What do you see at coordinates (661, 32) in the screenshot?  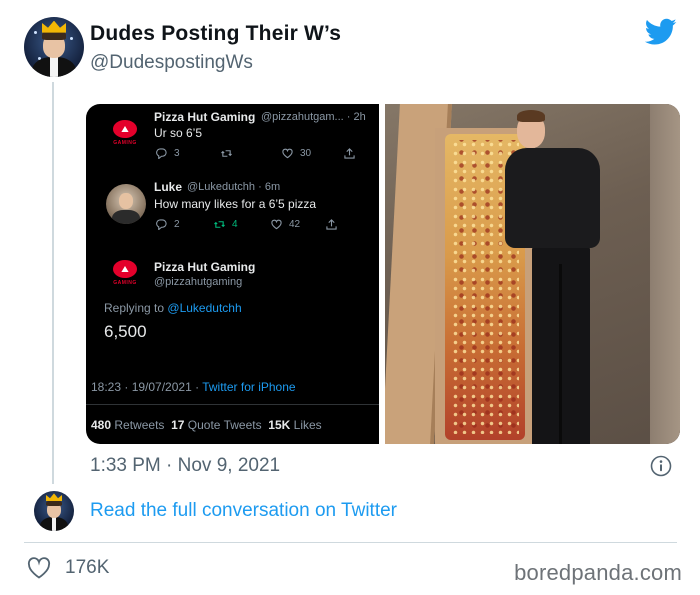 I see `twitter-bird-icon` at bounding box center [661, 32].